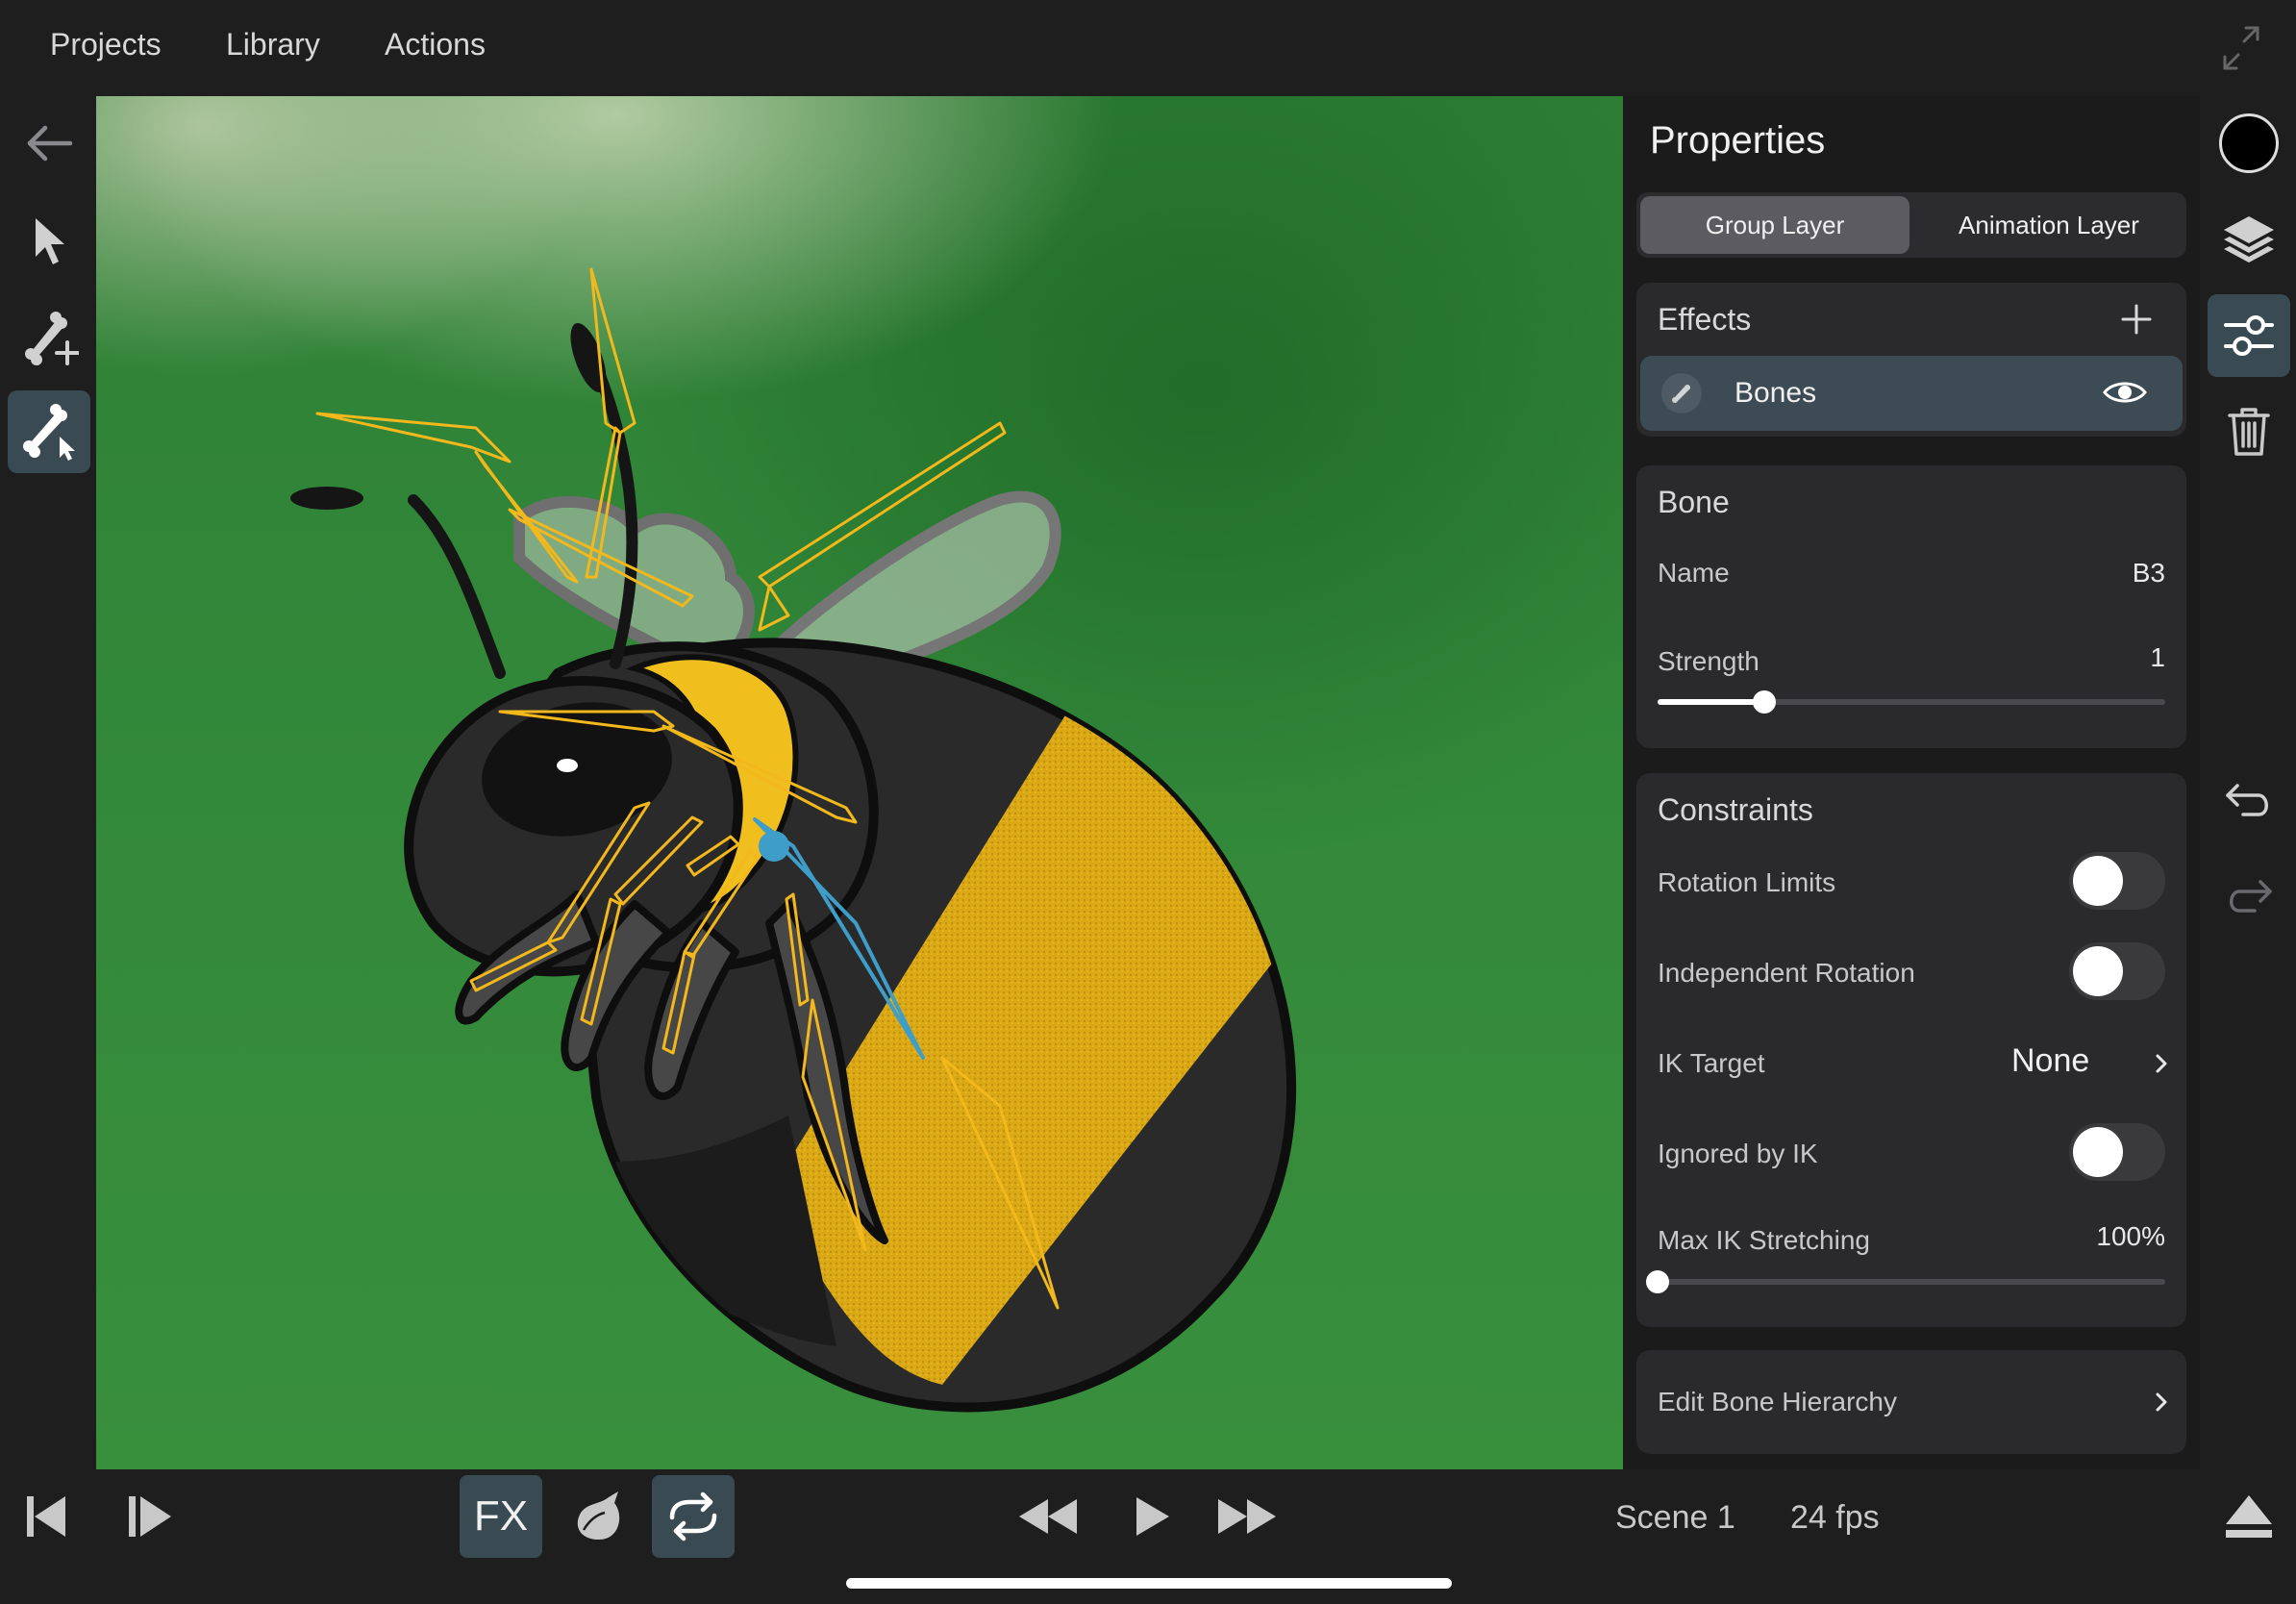  What do you see at coordinates (1711, 1063) in the screenshot?
I see `ik-target-label: IK Target` at bounding box center [1711, 1063].